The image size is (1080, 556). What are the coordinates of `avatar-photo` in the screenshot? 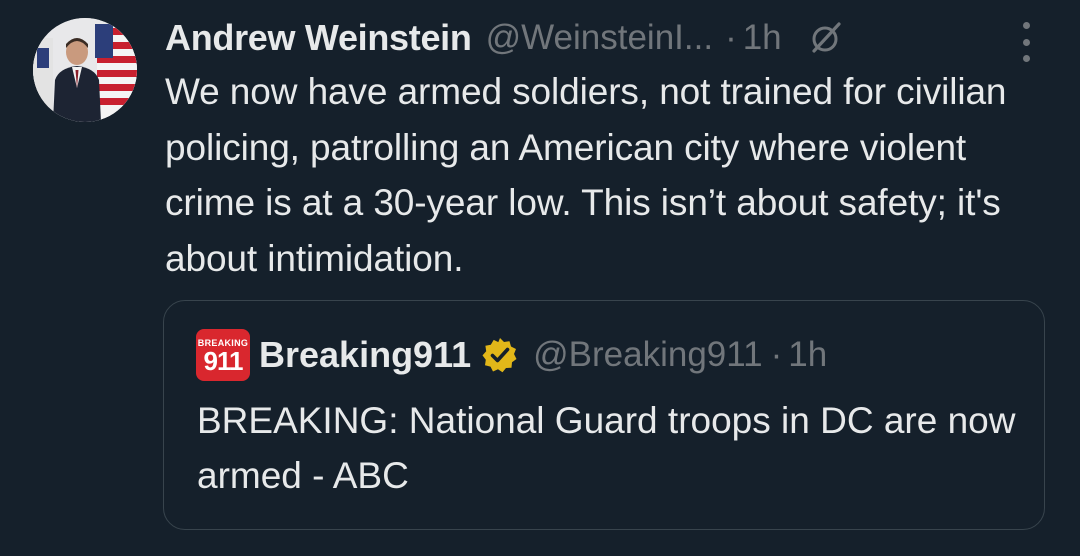 It's located at (85, 70).